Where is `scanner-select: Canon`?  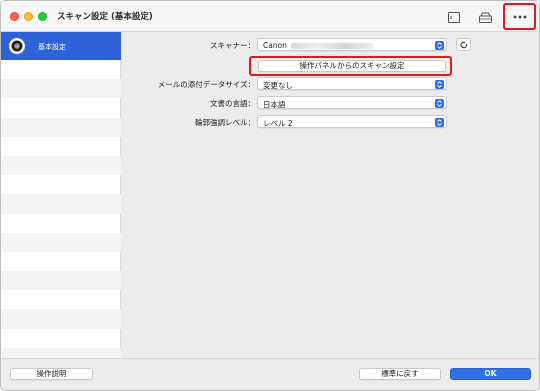
scanner-select: Canon is located at coordinates (352, 44).